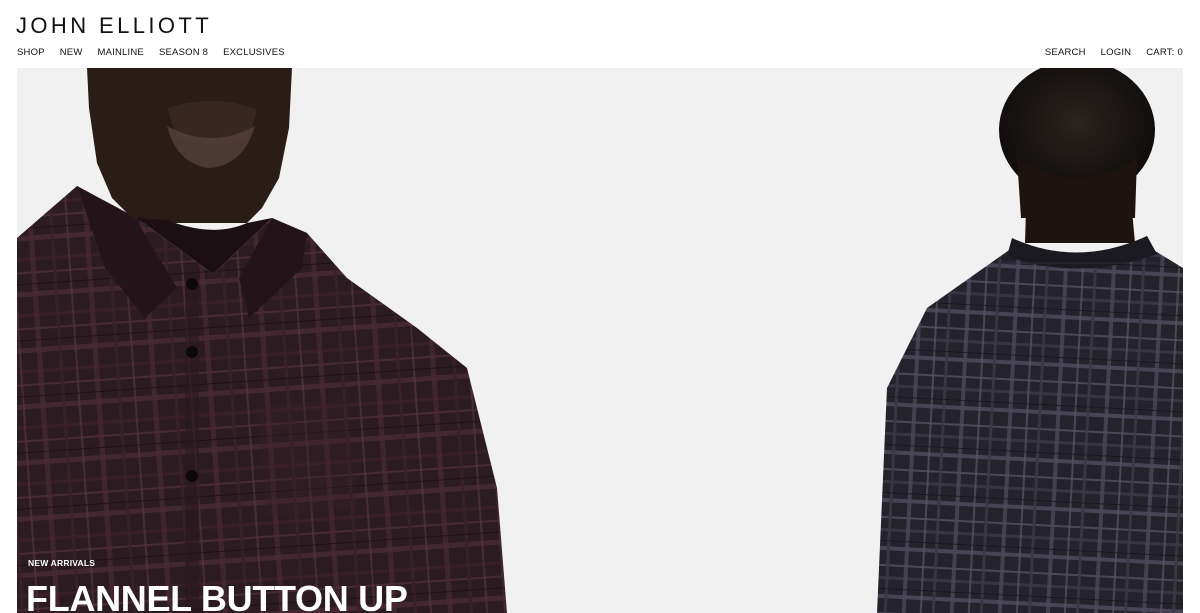 The image size is (1200, 613). What do you see at coordinates (62, 563) in the screenshot?
I see `hero-eyebrow: NEW ARRIVALS` at bounding box center [62, 563].